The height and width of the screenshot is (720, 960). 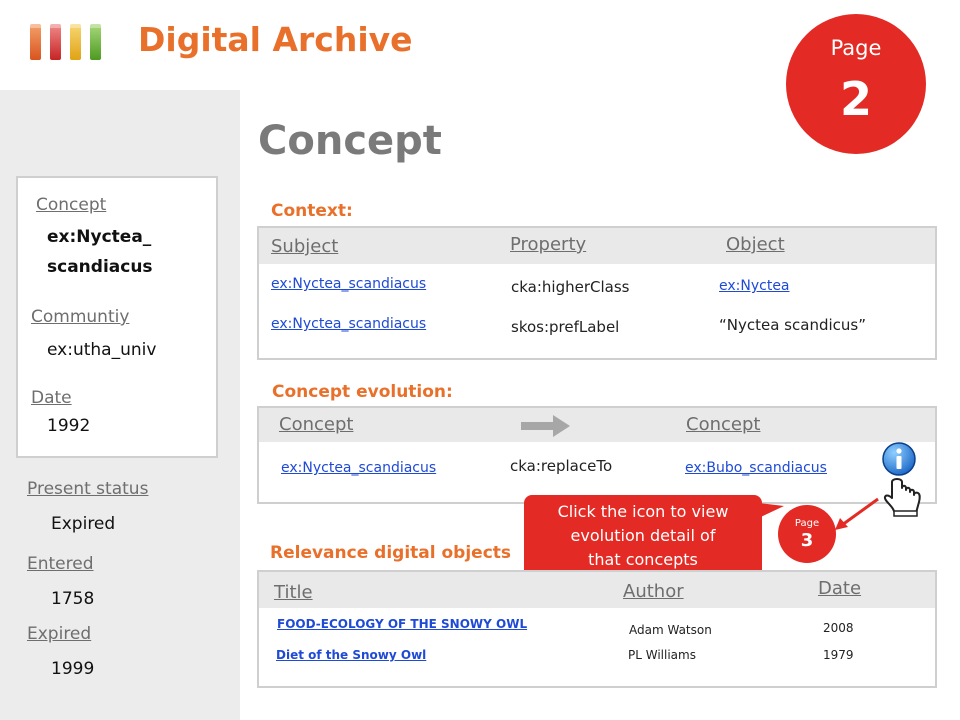 I want to click on brand-title: Digital Archive, so click(x=275, y=39).